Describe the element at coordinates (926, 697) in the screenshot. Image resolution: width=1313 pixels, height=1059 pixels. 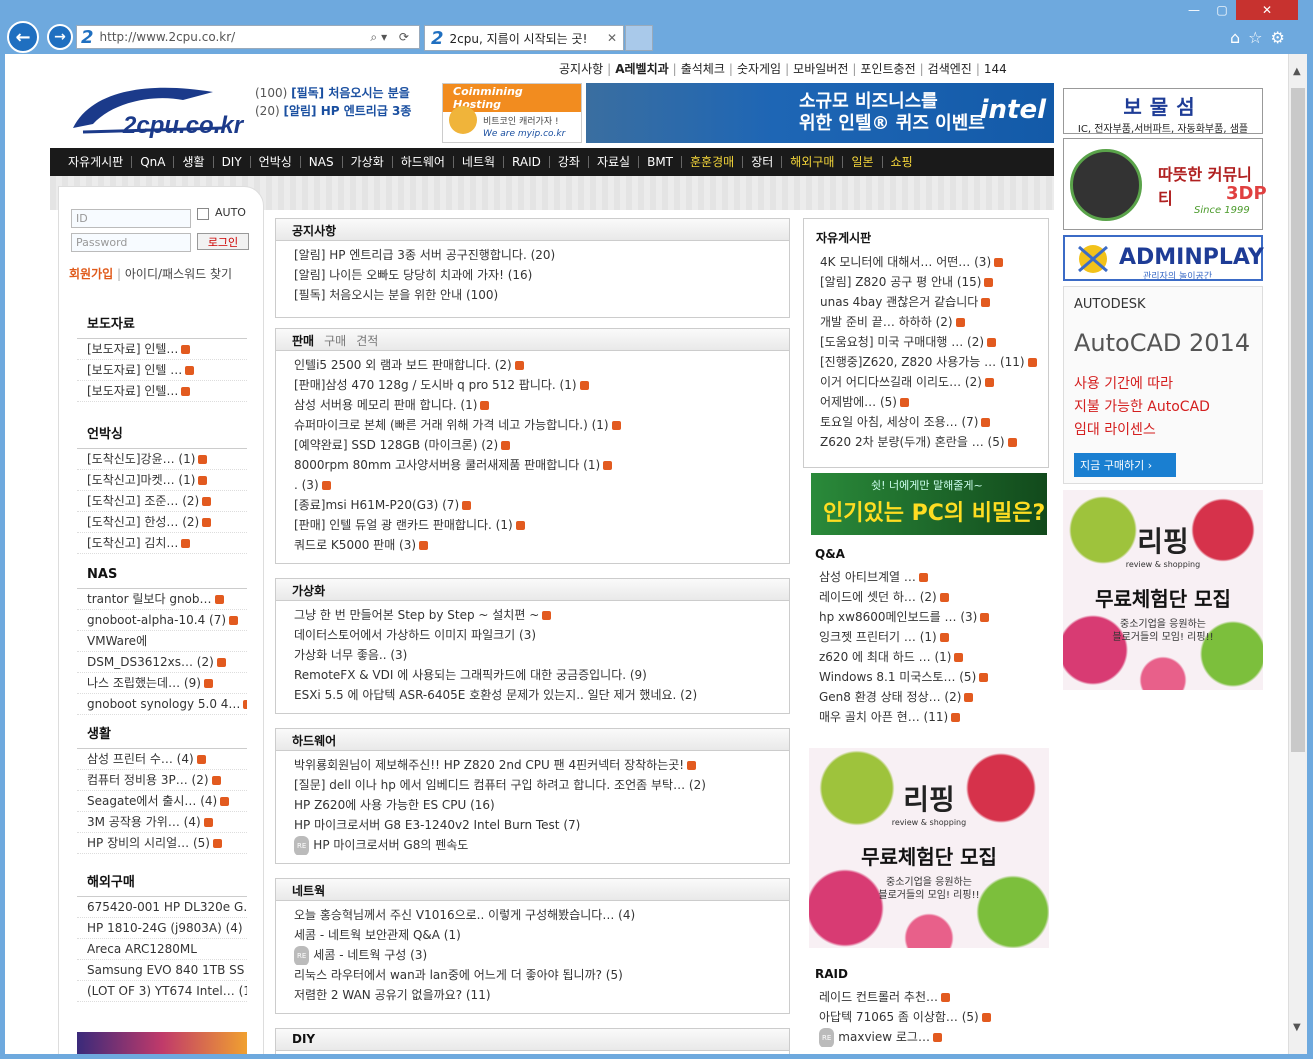
I see `right-list-item: Gen8 환경 상태 정상… (2)` at that location.